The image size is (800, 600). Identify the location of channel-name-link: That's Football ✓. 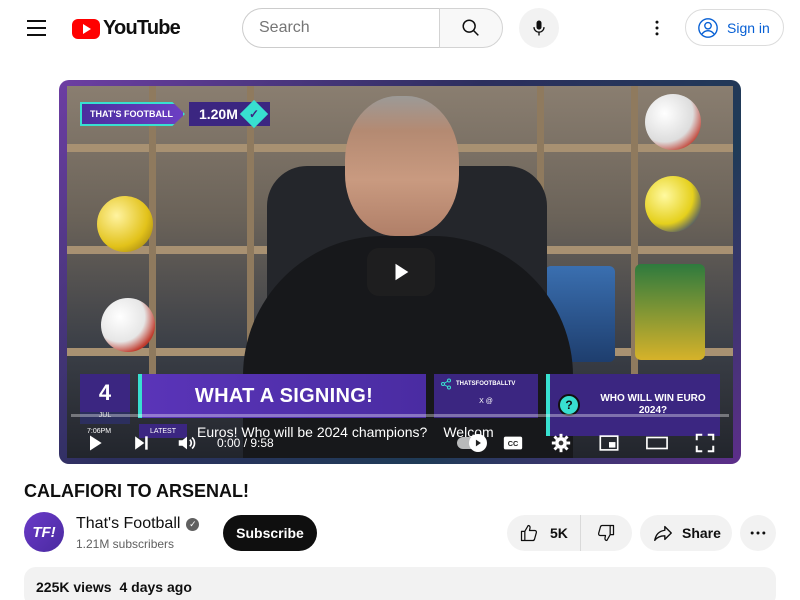
(138, 524).